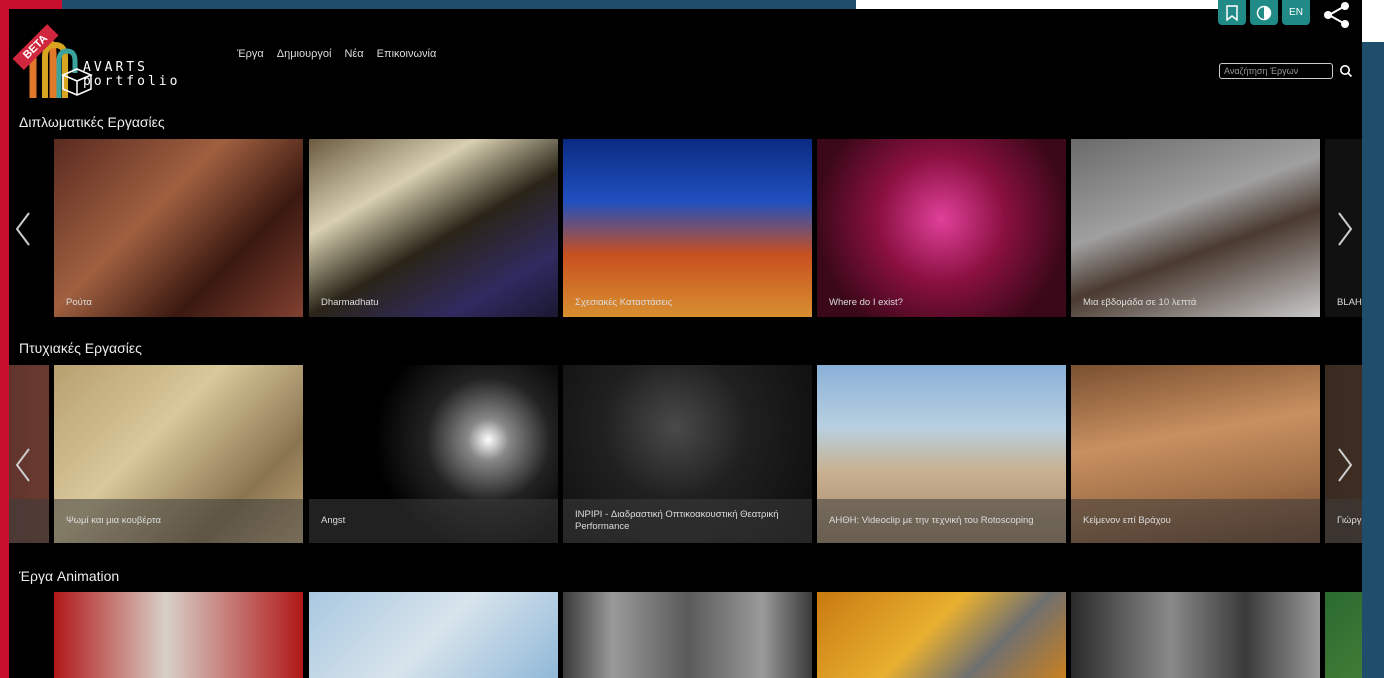  I want to click on card-mia-evdomada: Μια εβδομάδα σε 10 λεπτά, so click(1195, 228).